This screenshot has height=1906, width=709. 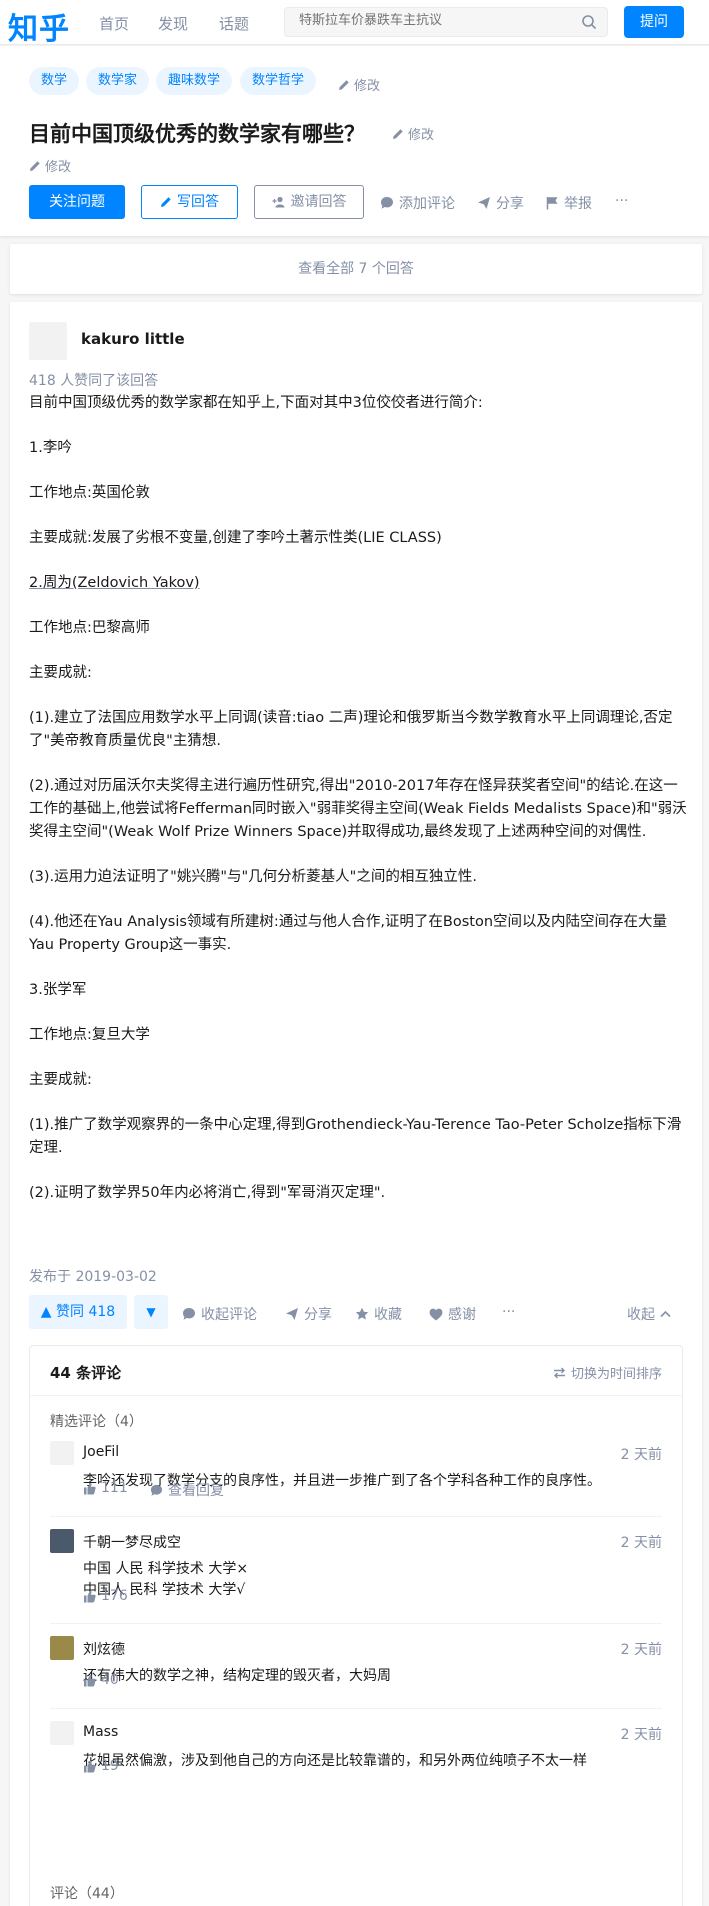 I want to click on commenter-name: 刘炫德, so click(x=104, y=1649).